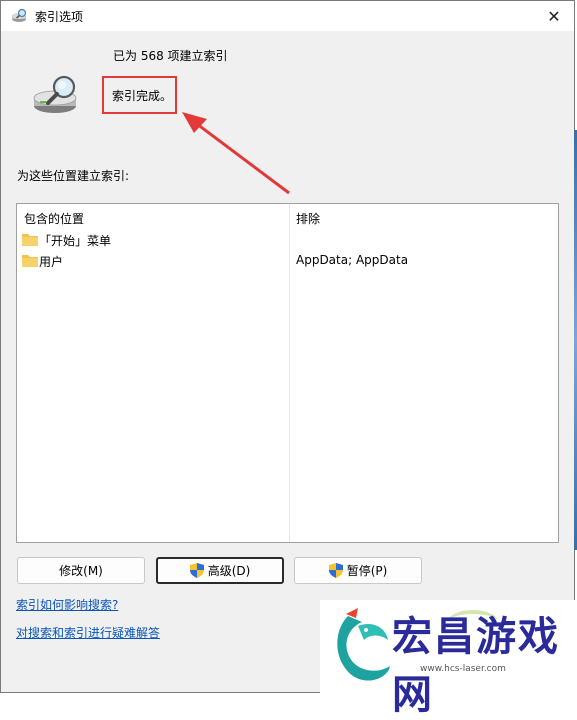  Describe the element at coordinates (229, 571) in the screenshot. I see `advanced-button-label: 高级(D)` at that location.